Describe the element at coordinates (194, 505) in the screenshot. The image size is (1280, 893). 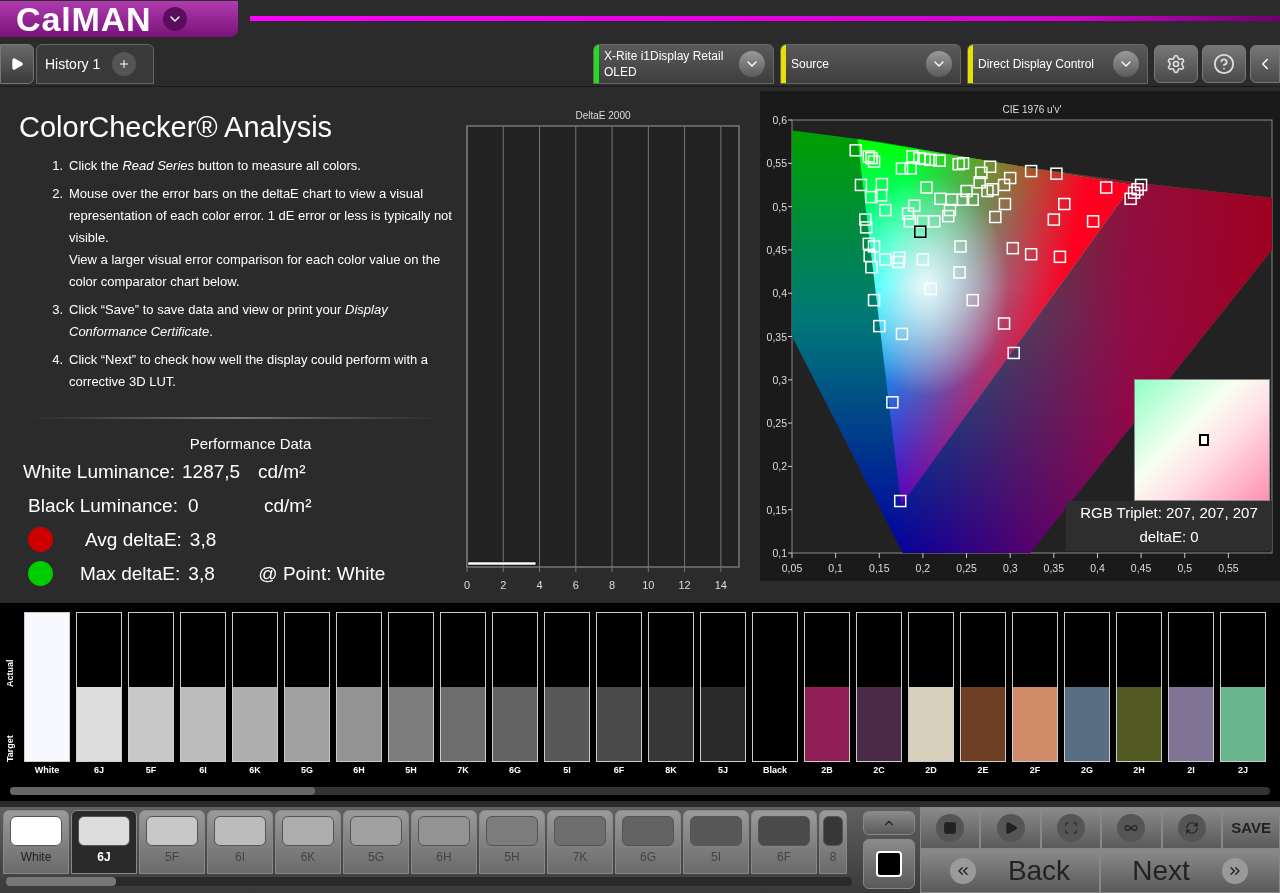
I see `metric-value: 0` at that location.